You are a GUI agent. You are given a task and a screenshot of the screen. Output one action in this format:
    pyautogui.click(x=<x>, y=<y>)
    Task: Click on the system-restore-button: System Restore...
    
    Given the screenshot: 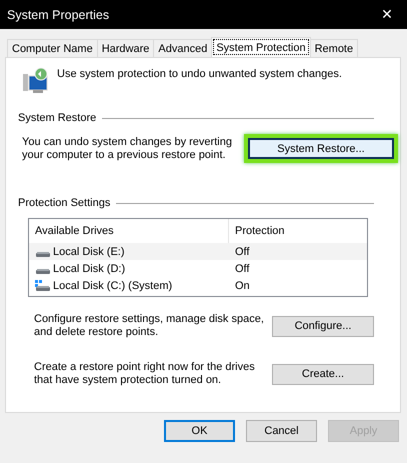 What is the action you would take?
    pyautogui.click(x=321, y=148)
    